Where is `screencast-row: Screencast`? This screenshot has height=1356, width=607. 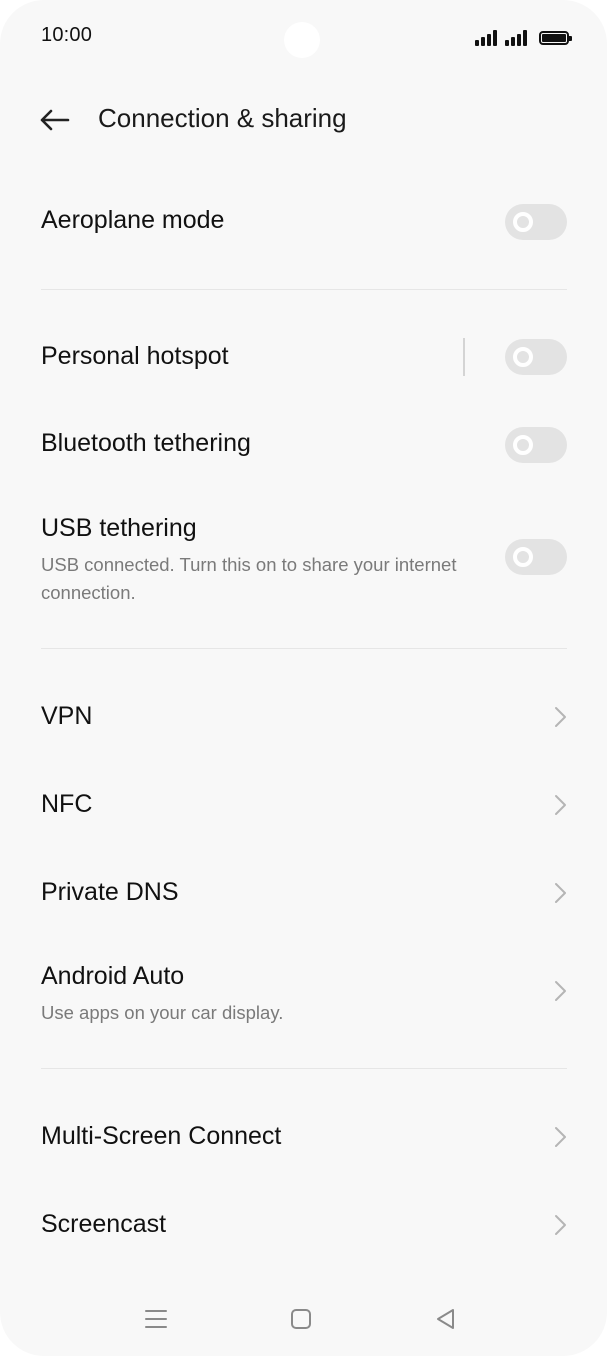
screencast-row: Screencast is located at coordinates (303, 1225).